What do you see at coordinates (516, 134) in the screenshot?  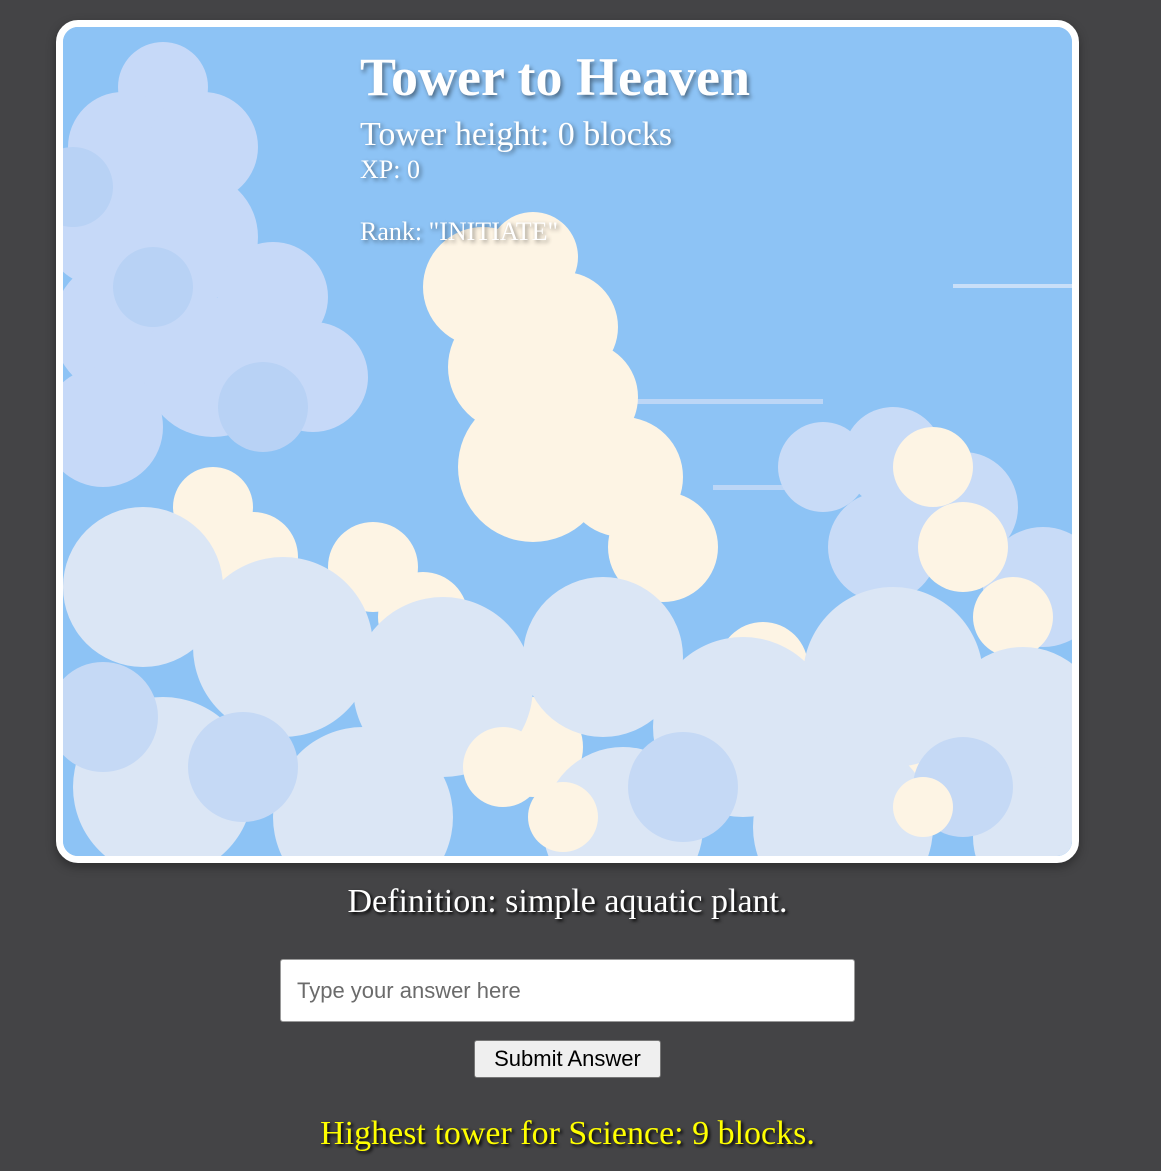 I see `tower-height-readout: Tower height: 0 blocks` at bounding box center [516, 134].